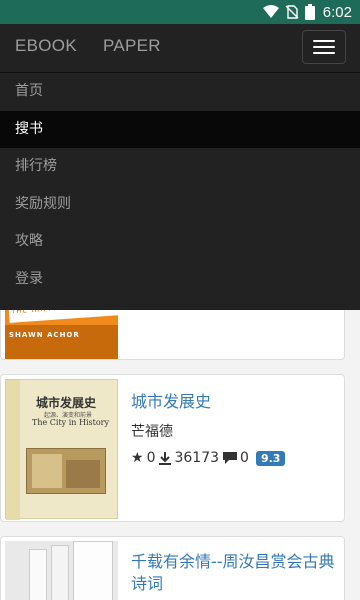  Describe the element at coordinates (180, 242) in the screenshot. I see `menu-item-guide: 攻略` at that location.